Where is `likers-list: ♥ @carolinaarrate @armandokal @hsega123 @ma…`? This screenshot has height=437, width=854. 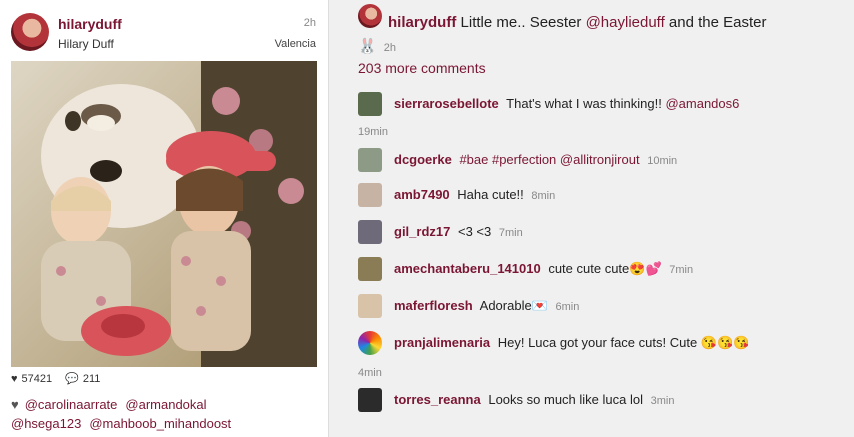 likers-list: ♥ @carolinaarrate @armandokal @hsega123 @ma… is located at coordinates (166, 414).